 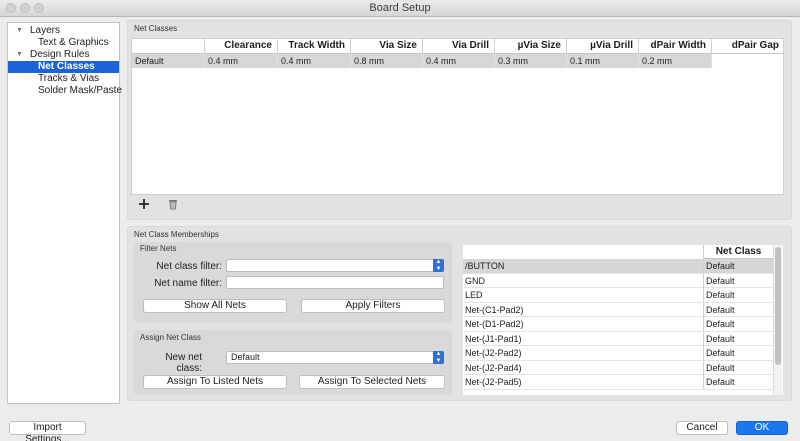 What do you see at coordinates (215, 306) in the screenshot?
I see `show-all-nets-button: Show All Nets` at bounding box center [215, 306].